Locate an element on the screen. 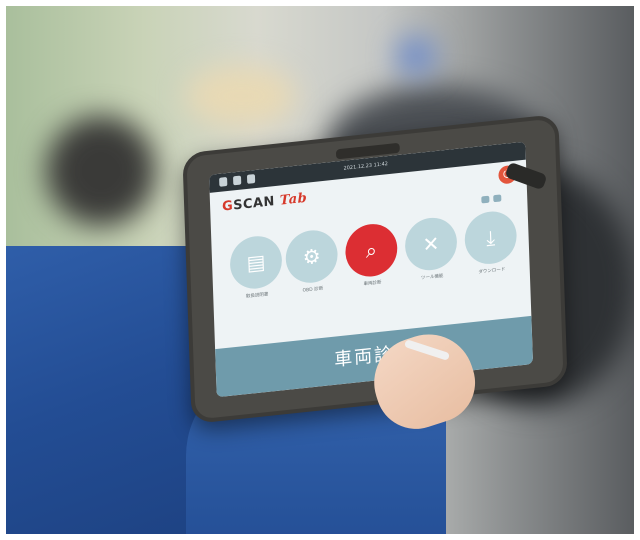 The height and width of the screenshot is (540, 640). menu-label-tools: ツール機能 is located at coordinates (432, 277).